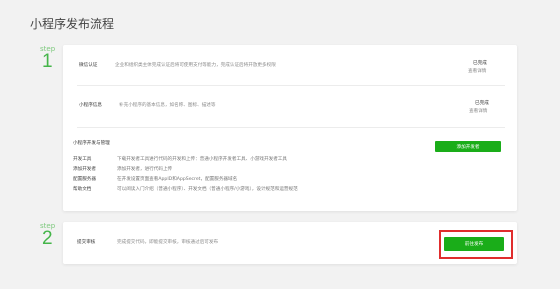 The image size is (560, 289). What do you see at coordinates (478, 111) in the screenshot?
I see `mini-program-info-detail-link: 查看详情` at bounding box center [478, 111].